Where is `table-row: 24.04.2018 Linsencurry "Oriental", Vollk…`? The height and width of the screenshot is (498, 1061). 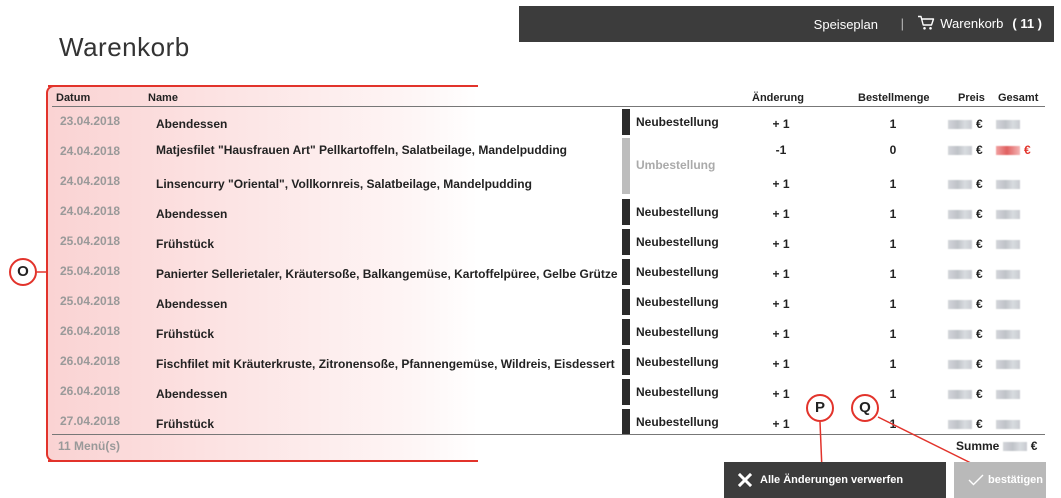
table-row: 24.04.2018 Linsencurry "Oriental", Vollk… is located at coordinates (548, 182).